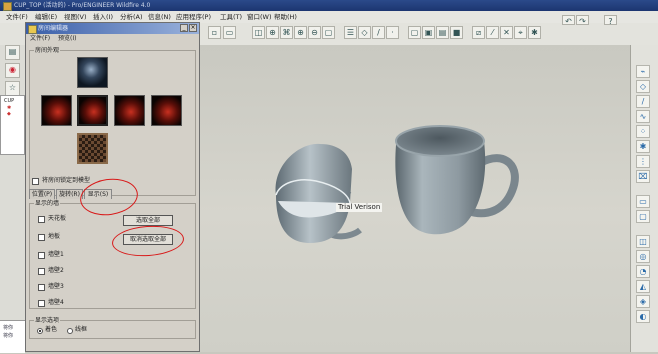 Image resolution: width=658 pixels, height=354 pixels. What do you see at coordinates (350, 32) in the screenshot?
I see `layers-icon: ☰` at bounding box center [350, 32].